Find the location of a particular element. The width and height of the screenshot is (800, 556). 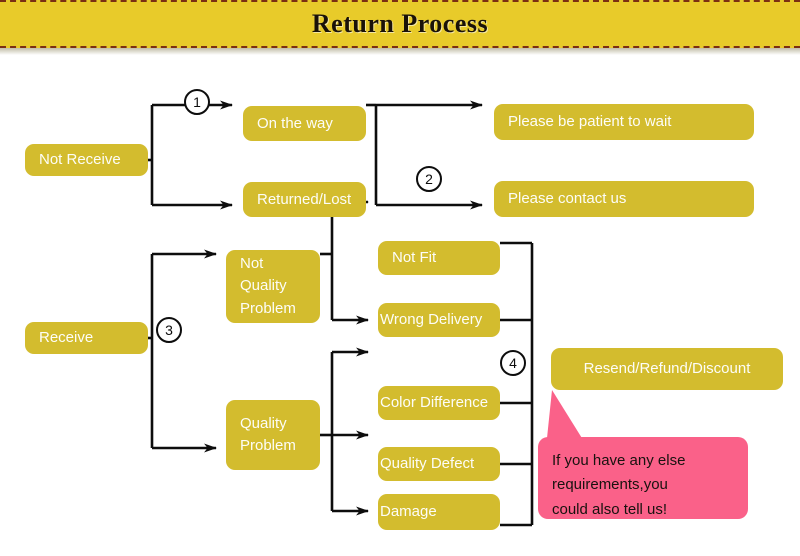

step-marker-4: 4 is located at coordinates (513, 363).